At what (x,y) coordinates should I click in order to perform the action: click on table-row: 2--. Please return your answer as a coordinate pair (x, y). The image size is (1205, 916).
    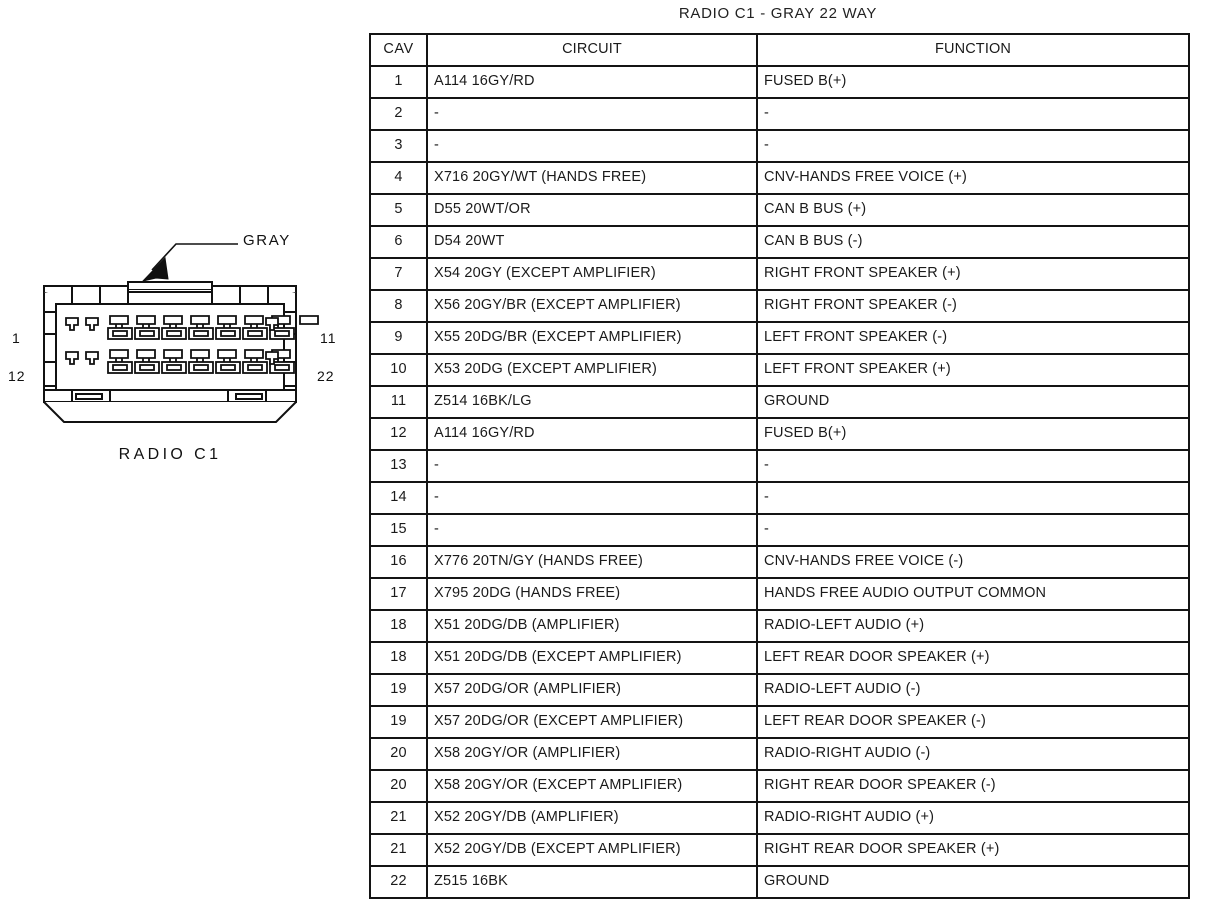
    Looking at the image, I should click on (779, 114).